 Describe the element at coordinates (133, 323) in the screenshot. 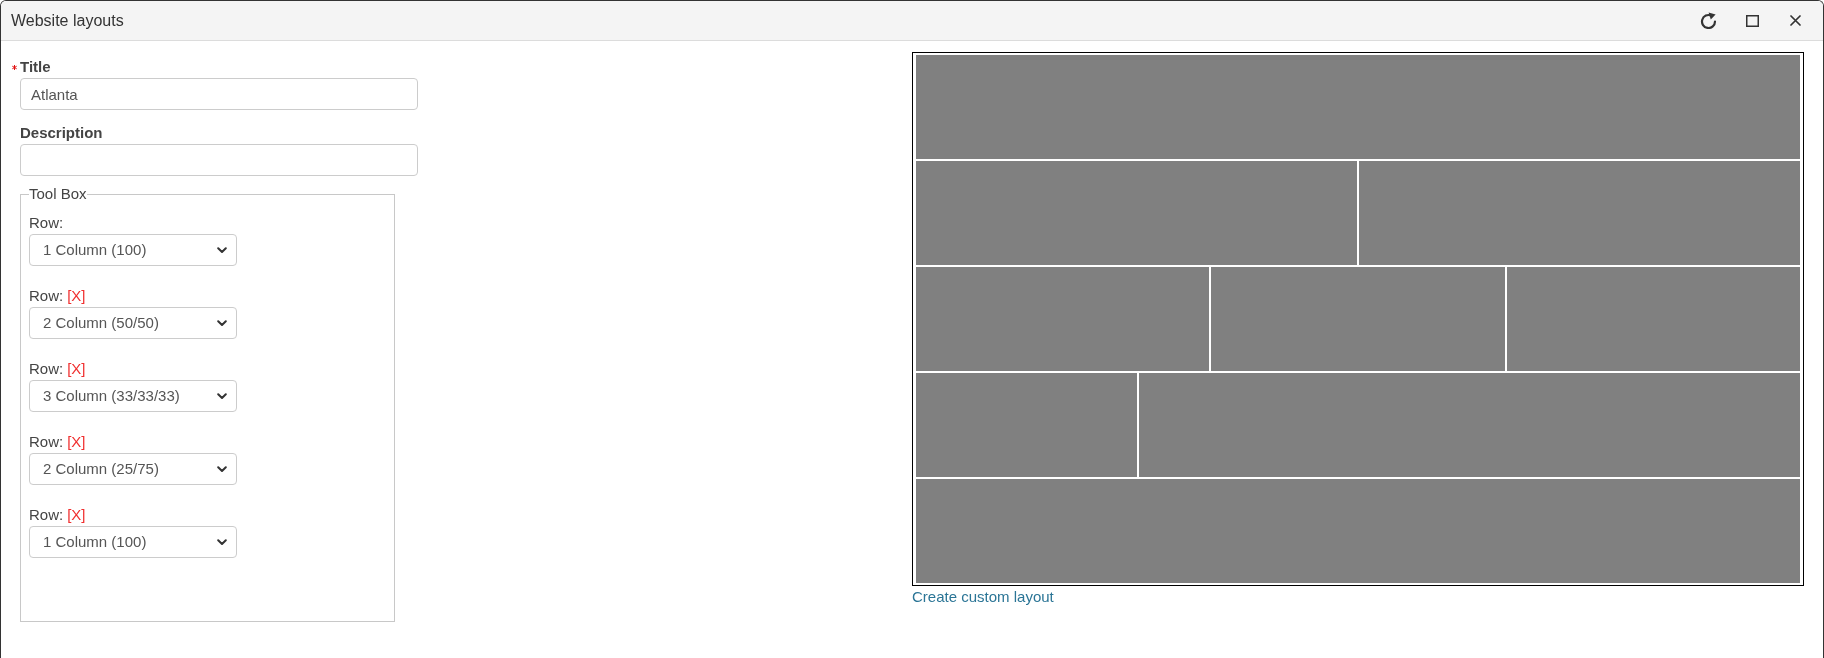

I see `column-layout-select: 2 Column (50/50)` at that location.